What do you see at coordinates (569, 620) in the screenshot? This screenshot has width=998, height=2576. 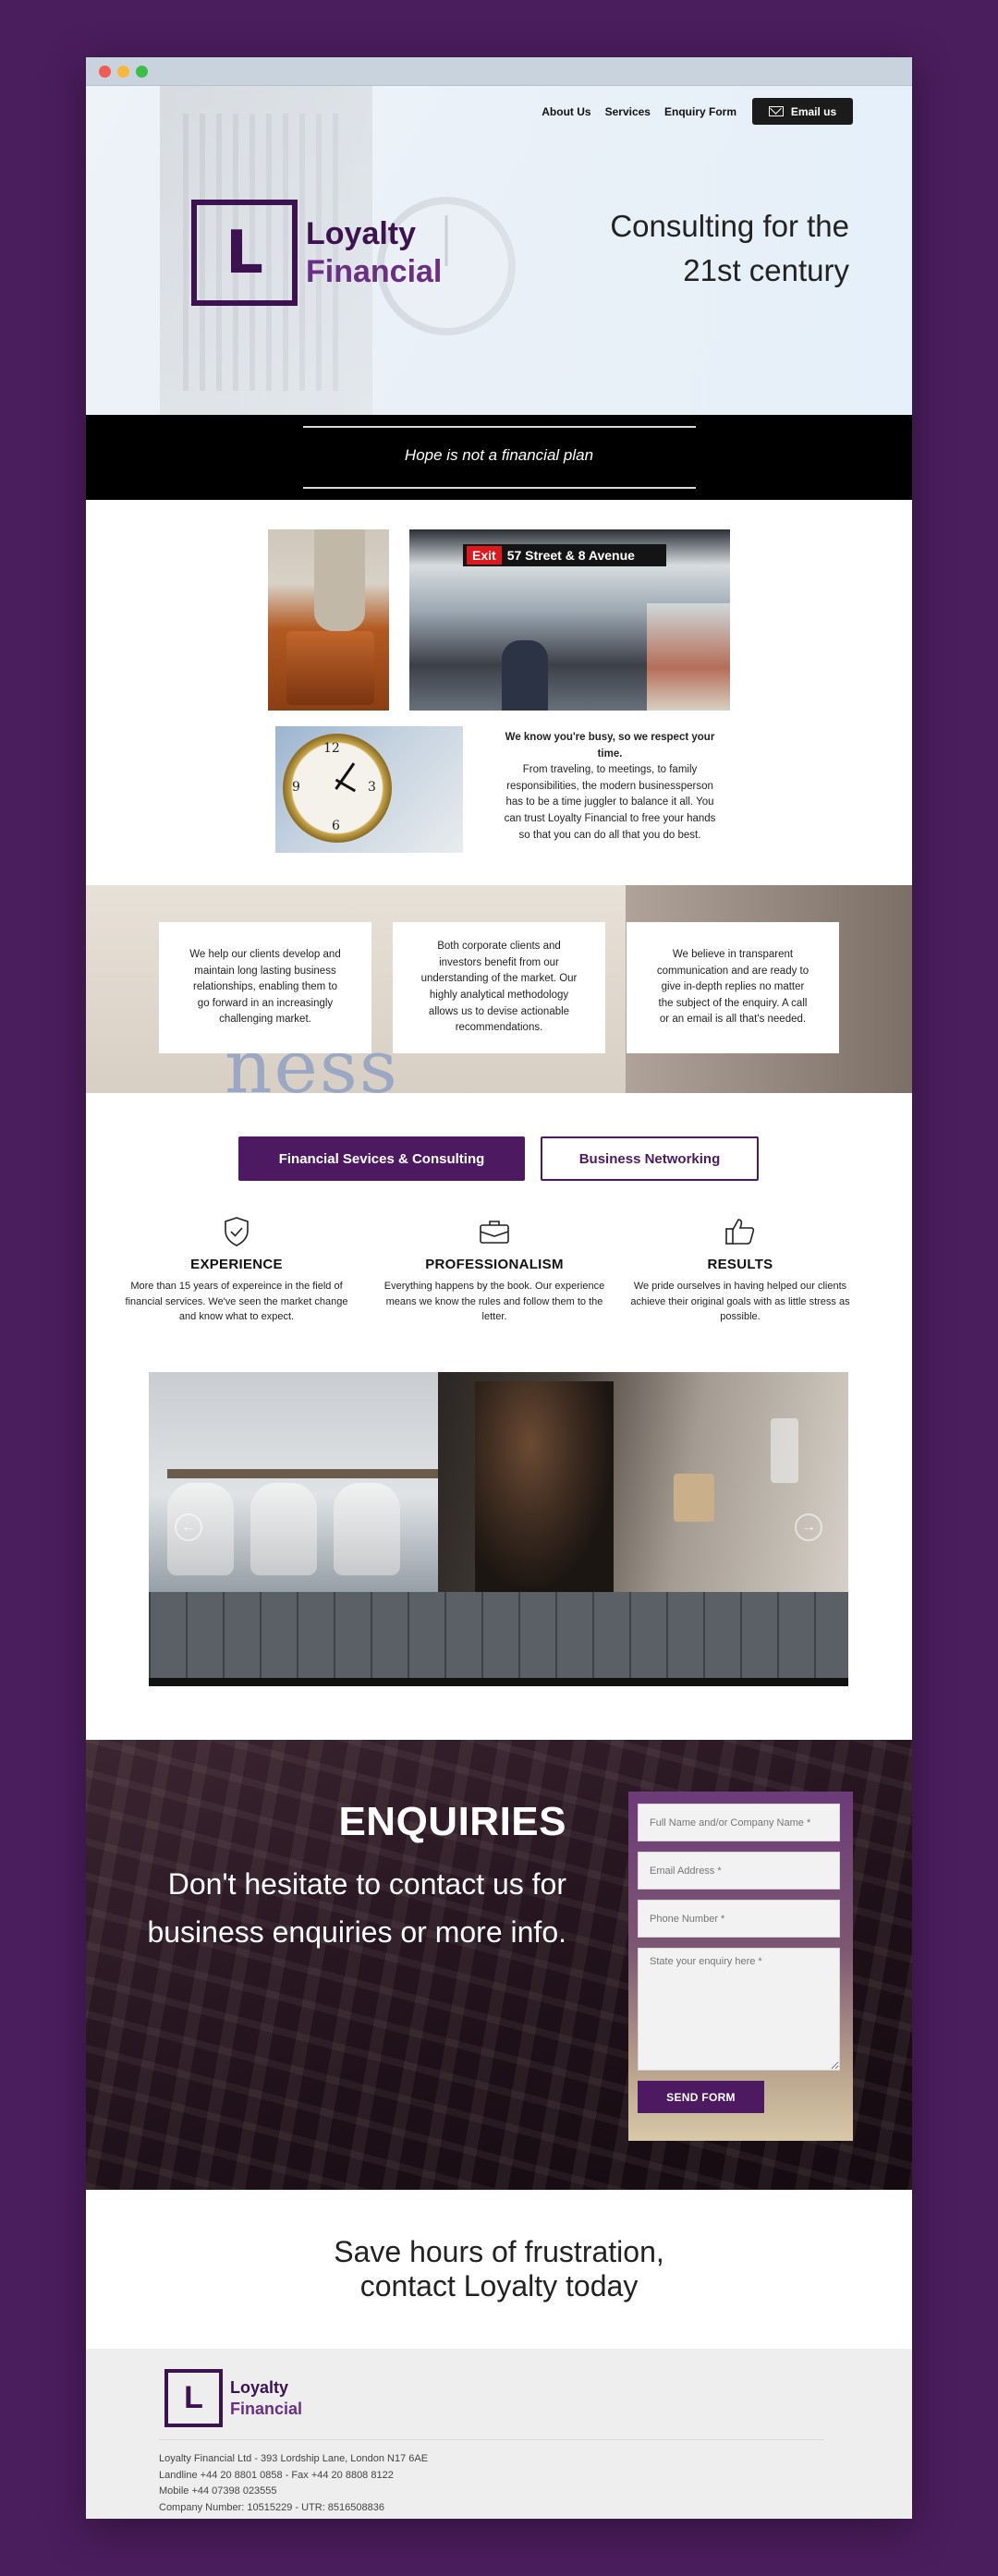 I see `subway-photo: Exit 57 Street & 8 Avenue` at bounding box center [569, 620].